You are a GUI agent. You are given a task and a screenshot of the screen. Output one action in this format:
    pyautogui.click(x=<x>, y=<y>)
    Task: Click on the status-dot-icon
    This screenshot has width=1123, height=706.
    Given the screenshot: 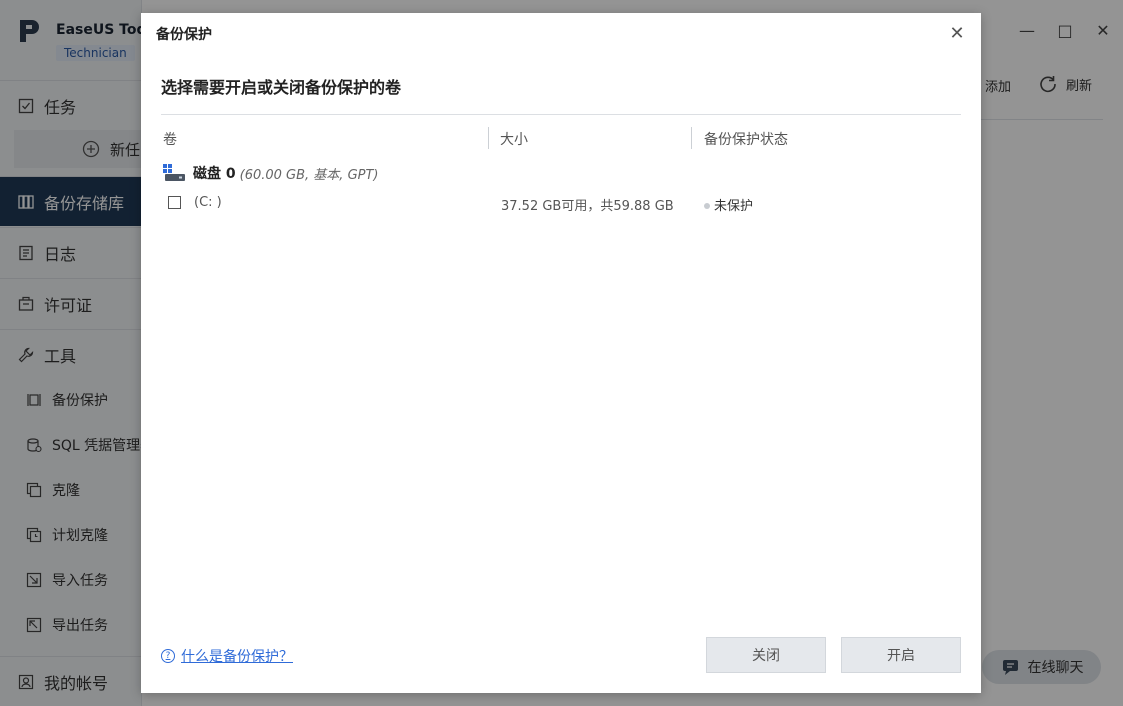 What is the action you would take?
    pyautogui.click(x=707, y=206)
    